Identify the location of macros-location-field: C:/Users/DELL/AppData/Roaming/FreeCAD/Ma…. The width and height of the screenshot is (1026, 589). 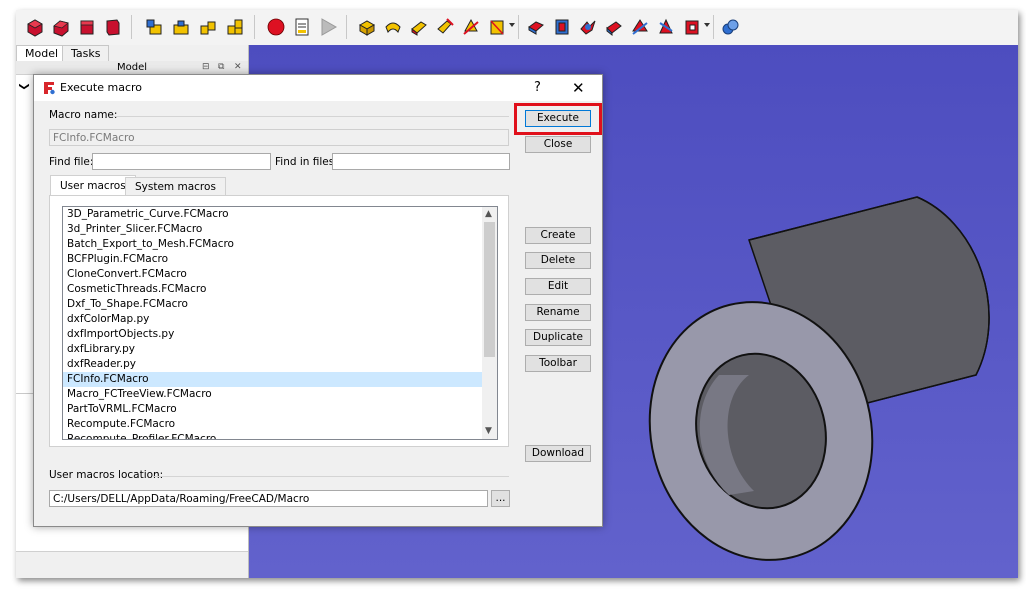
(268, 498).